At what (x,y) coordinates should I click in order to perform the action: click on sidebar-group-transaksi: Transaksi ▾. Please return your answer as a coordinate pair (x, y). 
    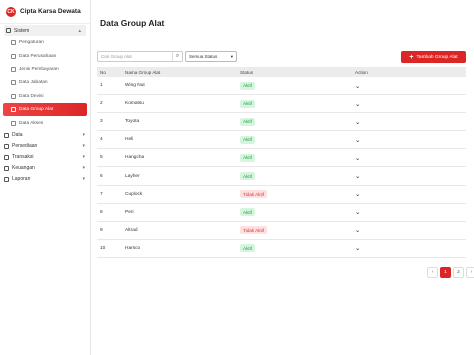
    Looking at the image, I should click on (45, 157).